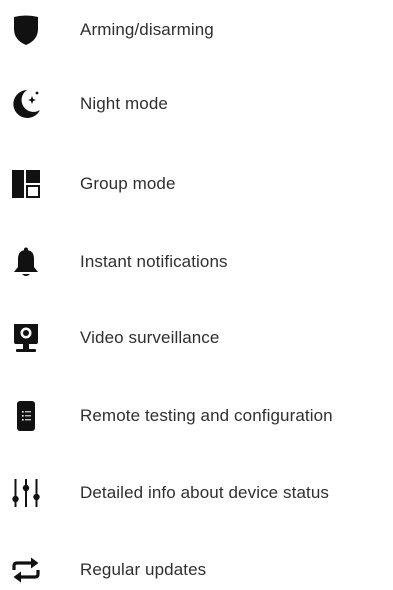 The image size is (393, 590). I want to click on camera-icon, so click(26, 338).